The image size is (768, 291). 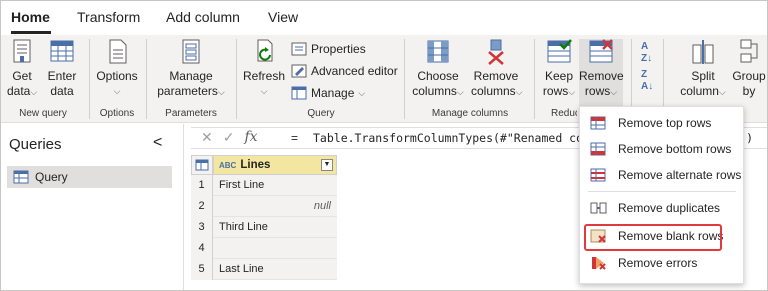 What do you see at coordinates (749, 91) in the screenshot?
I see `group-by-label-2: by` at bounding box center [749, 91].